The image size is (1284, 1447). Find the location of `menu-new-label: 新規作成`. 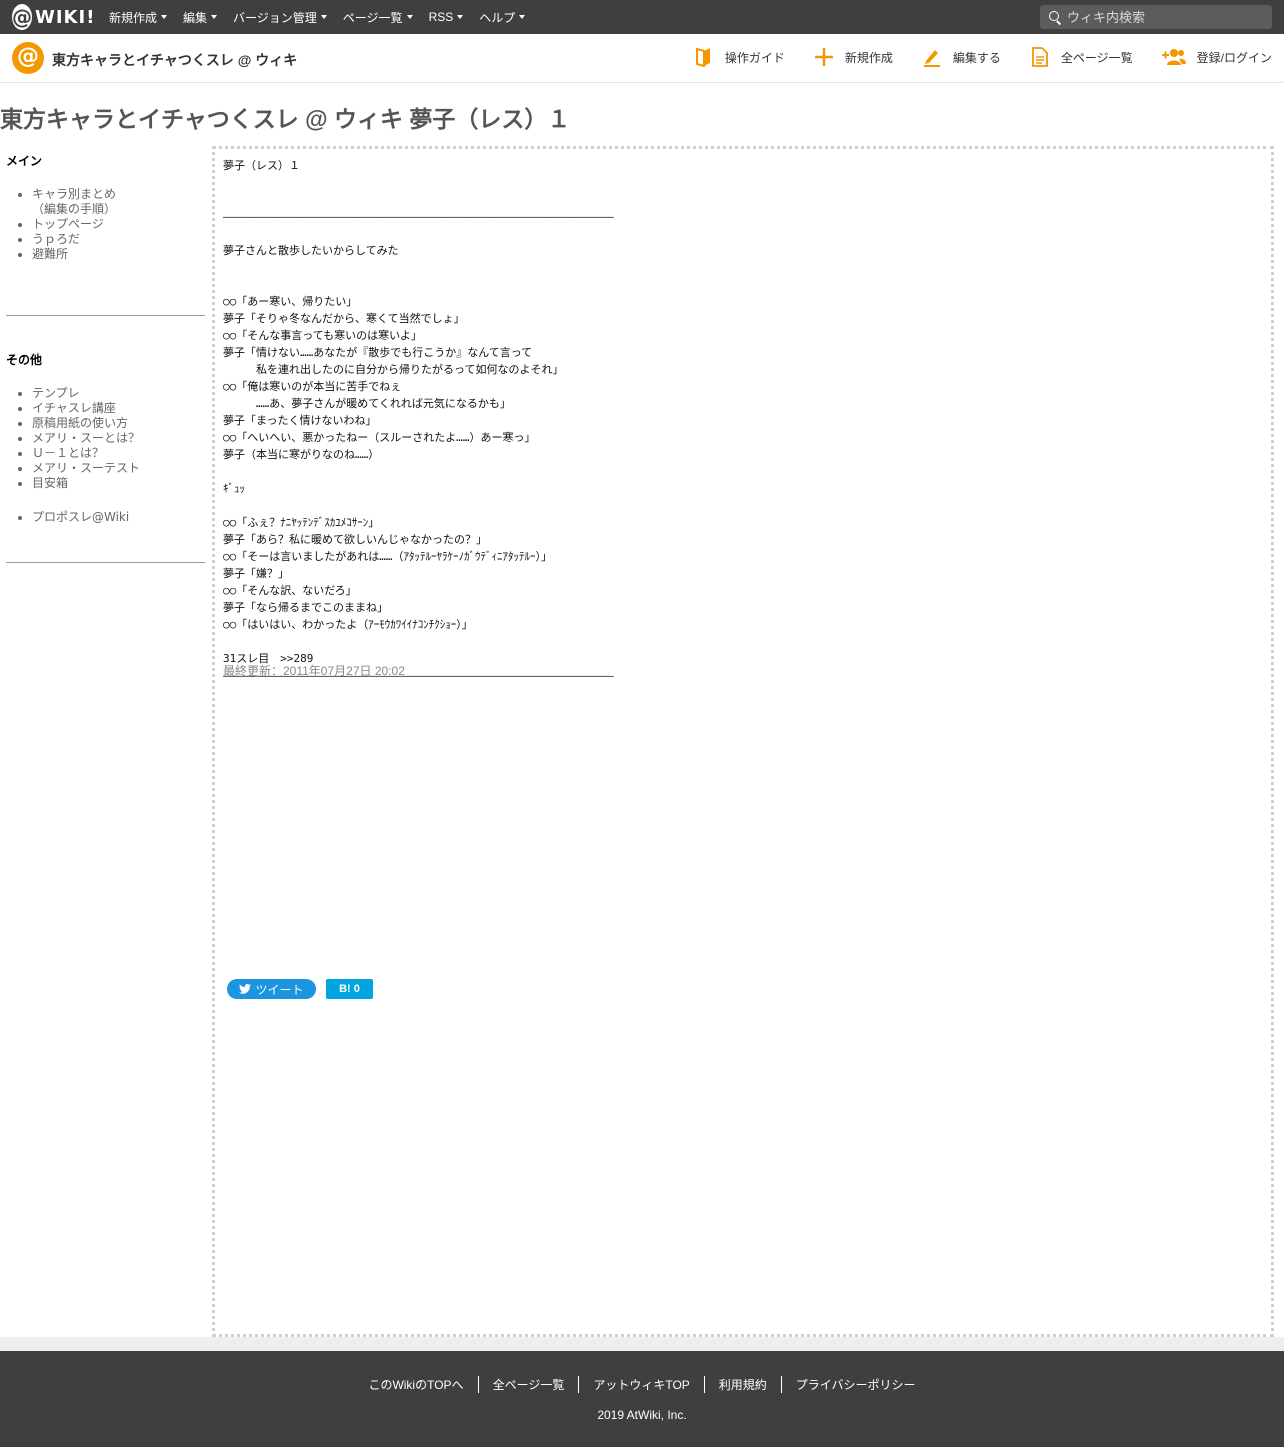

menu-new-label: 新規作成 is located at coordinates (133, 17).